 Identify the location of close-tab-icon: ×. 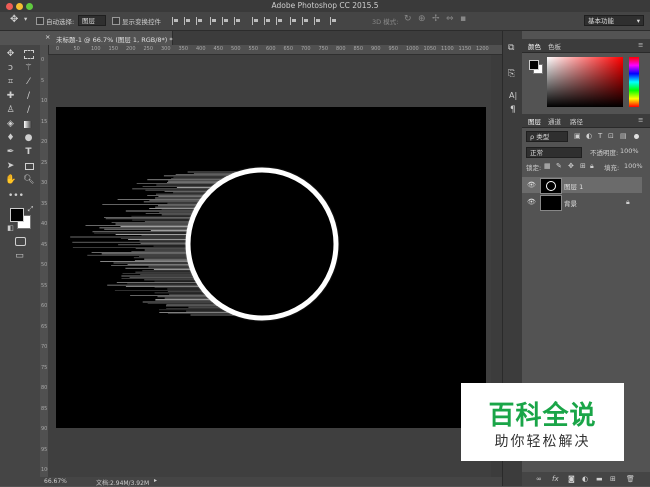
(47, 37).